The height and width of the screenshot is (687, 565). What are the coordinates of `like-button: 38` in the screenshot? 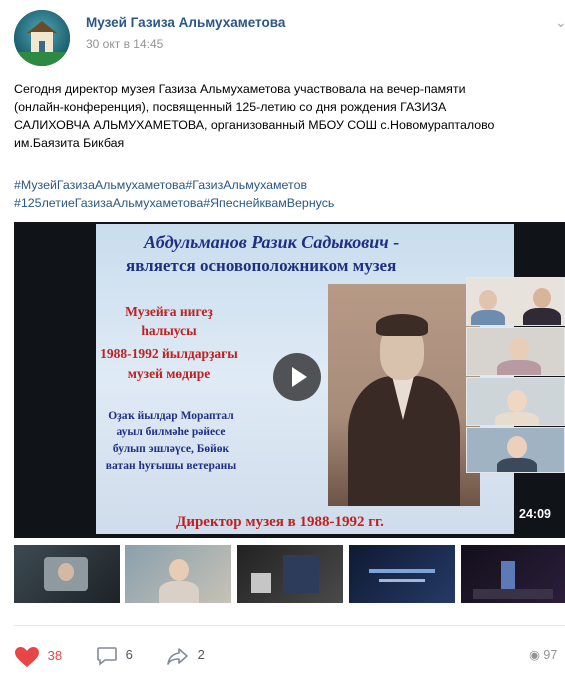 It's located at (38, 657).